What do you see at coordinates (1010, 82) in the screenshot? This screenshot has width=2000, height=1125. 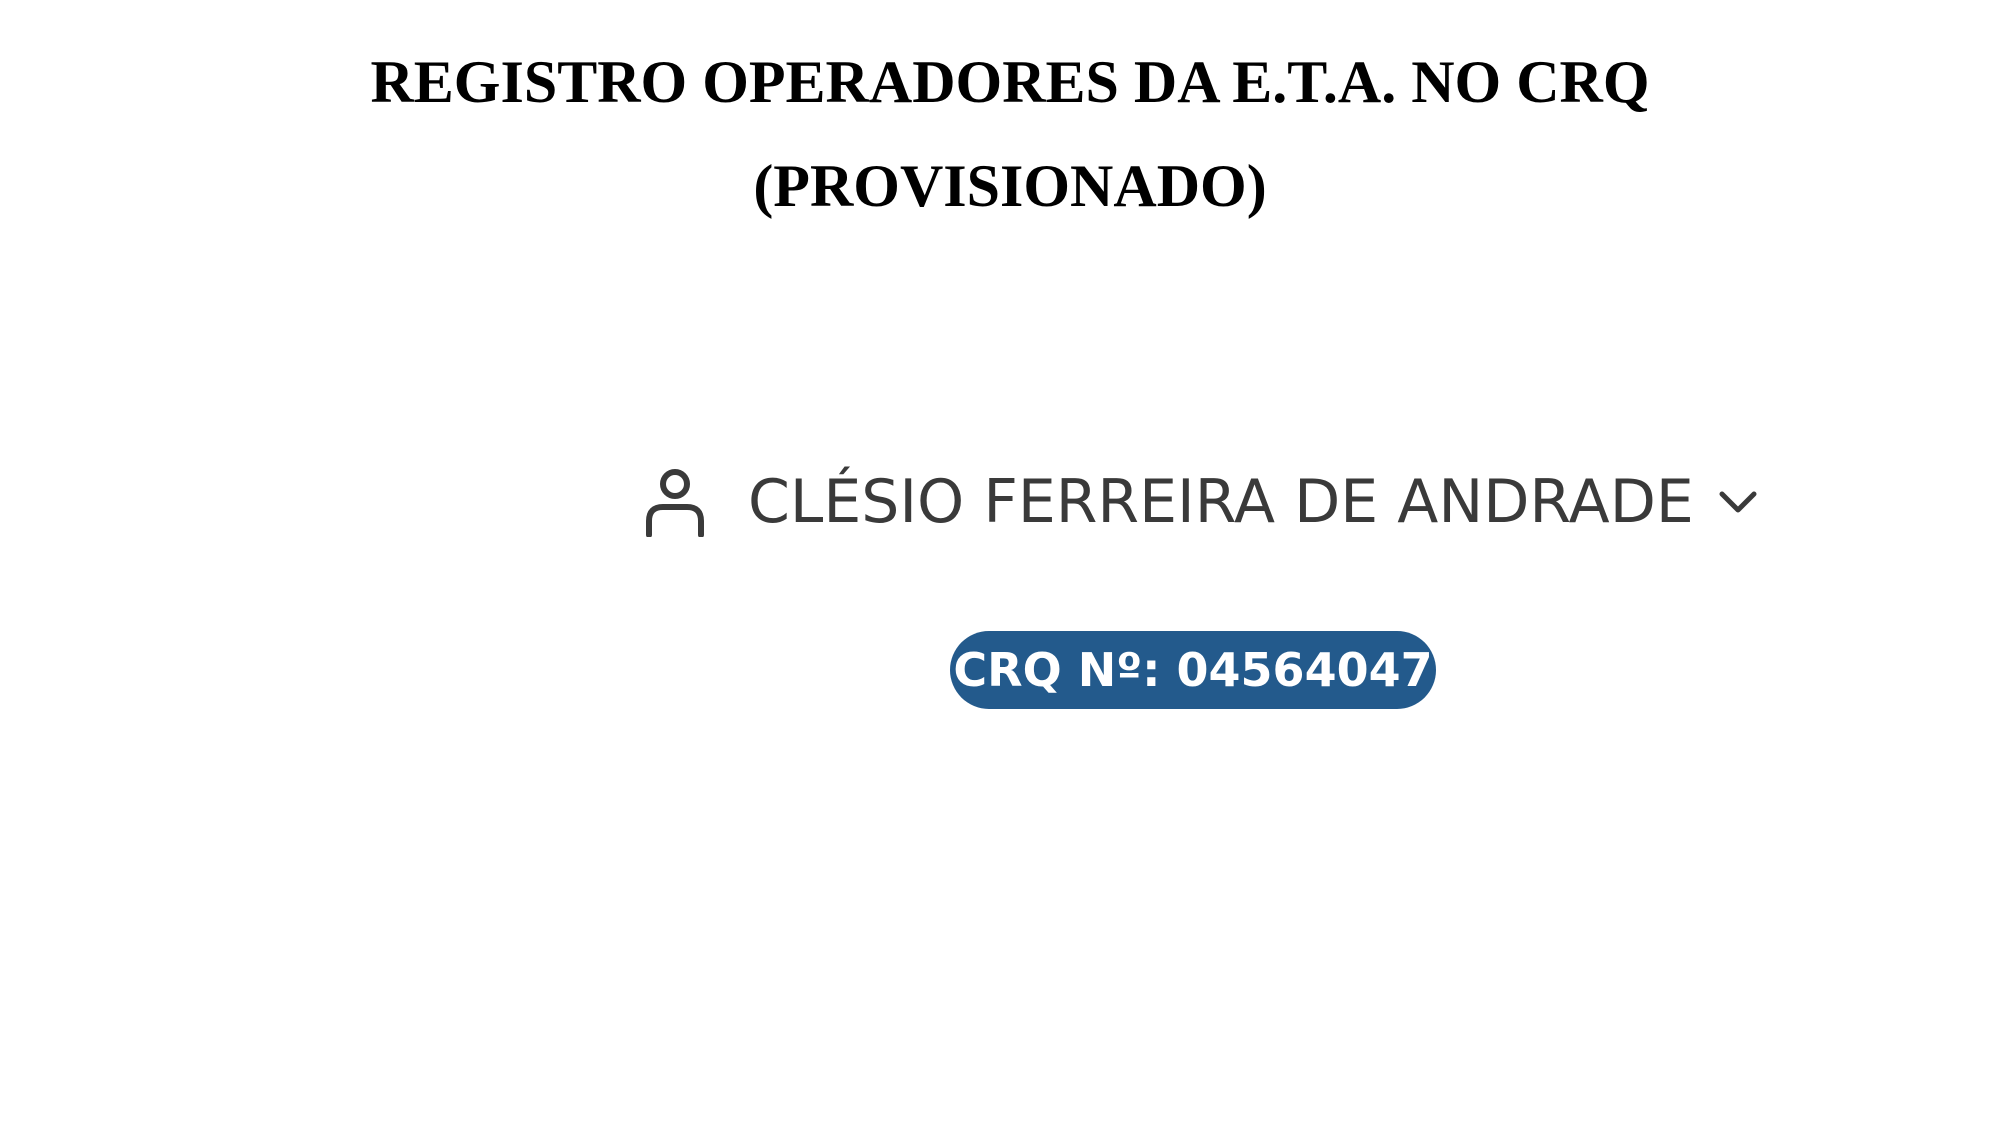 I see `page-title: REGISTRO OPERADORES DA E.T.A. NO CRQ` at bounding box center [1010, 82].